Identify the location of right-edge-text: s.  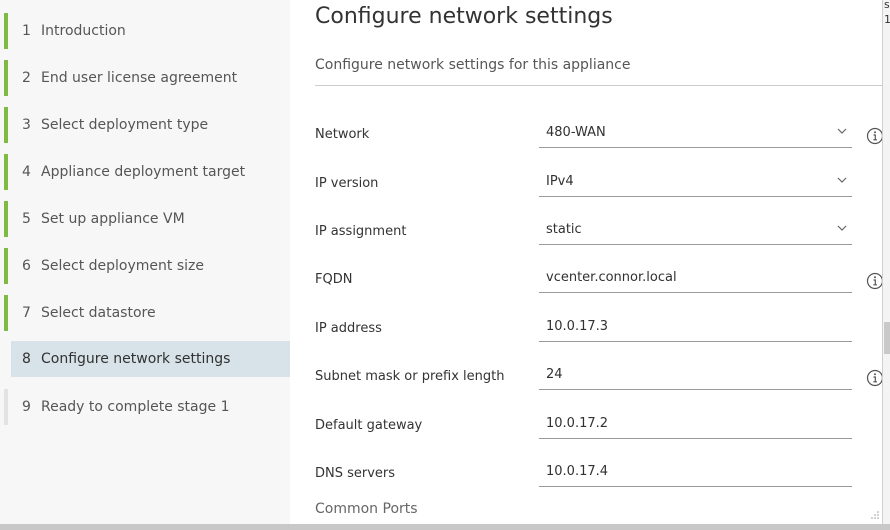
(887, 5).